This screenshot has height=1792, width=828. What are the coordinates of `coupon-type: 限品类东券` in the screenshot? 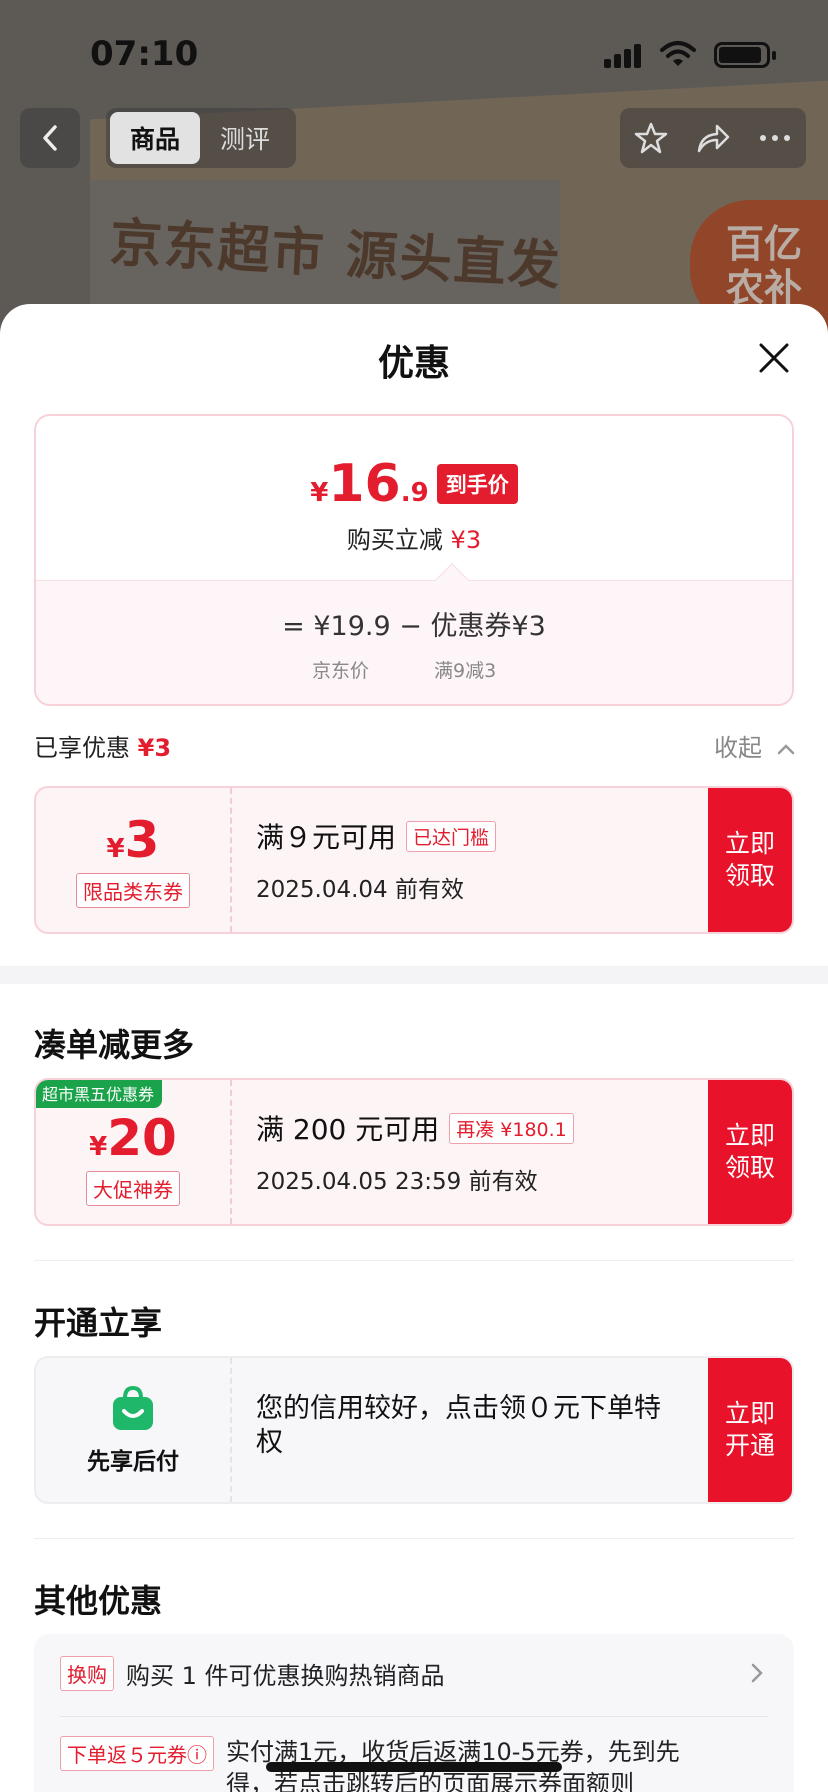 It's located at (133, 890).